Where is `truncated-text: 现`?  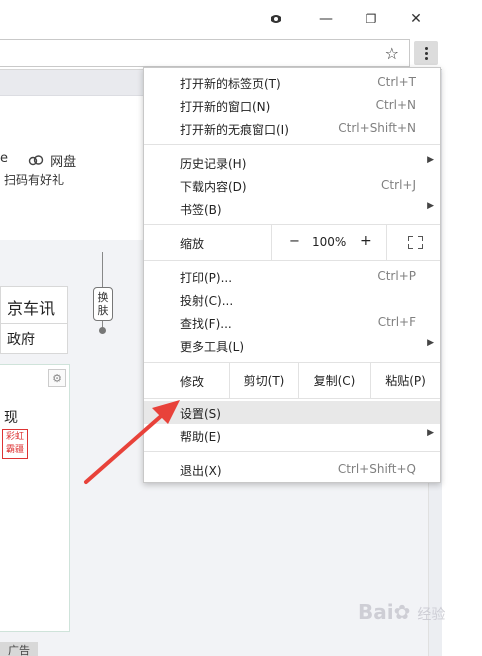 truncated-text: 现 is located at coordinates (11, 418).